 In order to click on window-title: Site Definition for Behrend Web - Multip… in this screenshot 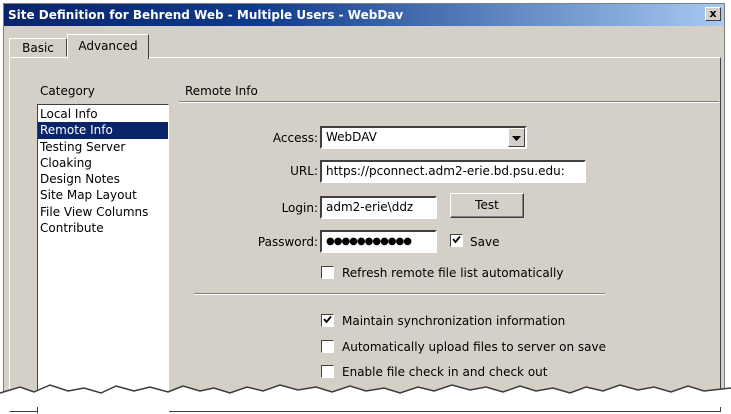, I will do `click(206, 15)`.